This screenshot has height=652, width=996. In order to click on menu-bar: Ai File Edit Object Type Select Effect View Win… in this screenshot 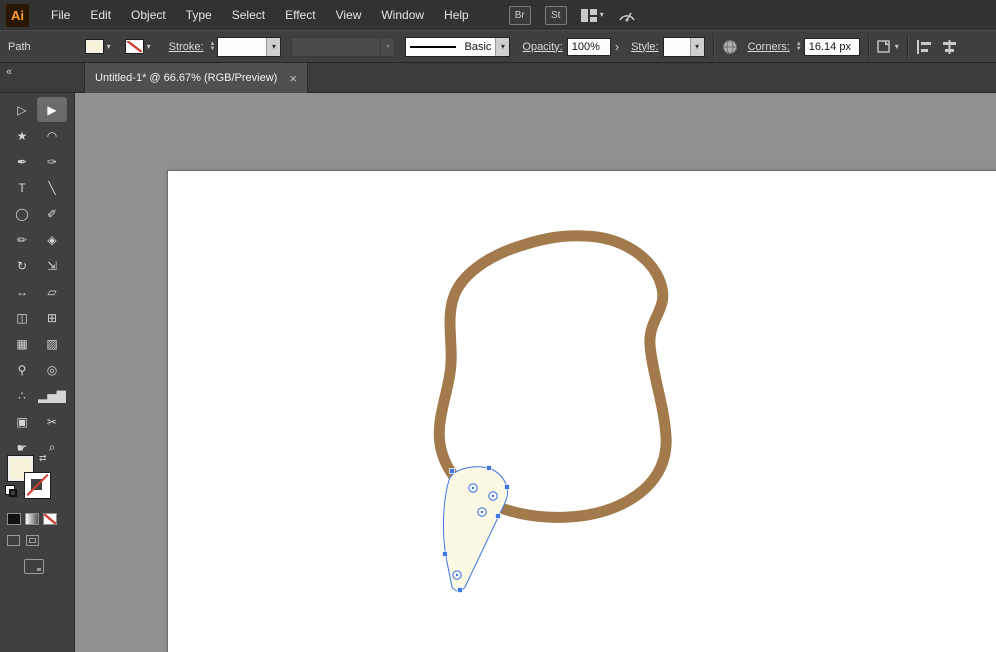, I will do `click(498, 15)`.